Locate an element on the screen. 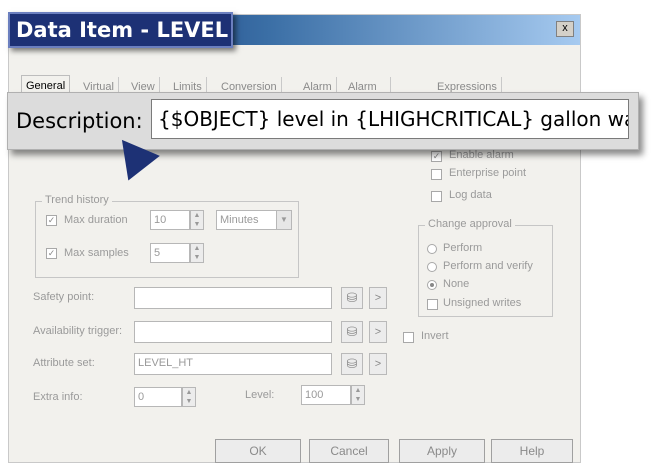 Image resolution: width=665 pixels, height=467 pixels. invert-label: Invert is located at coordinates (435, 336).